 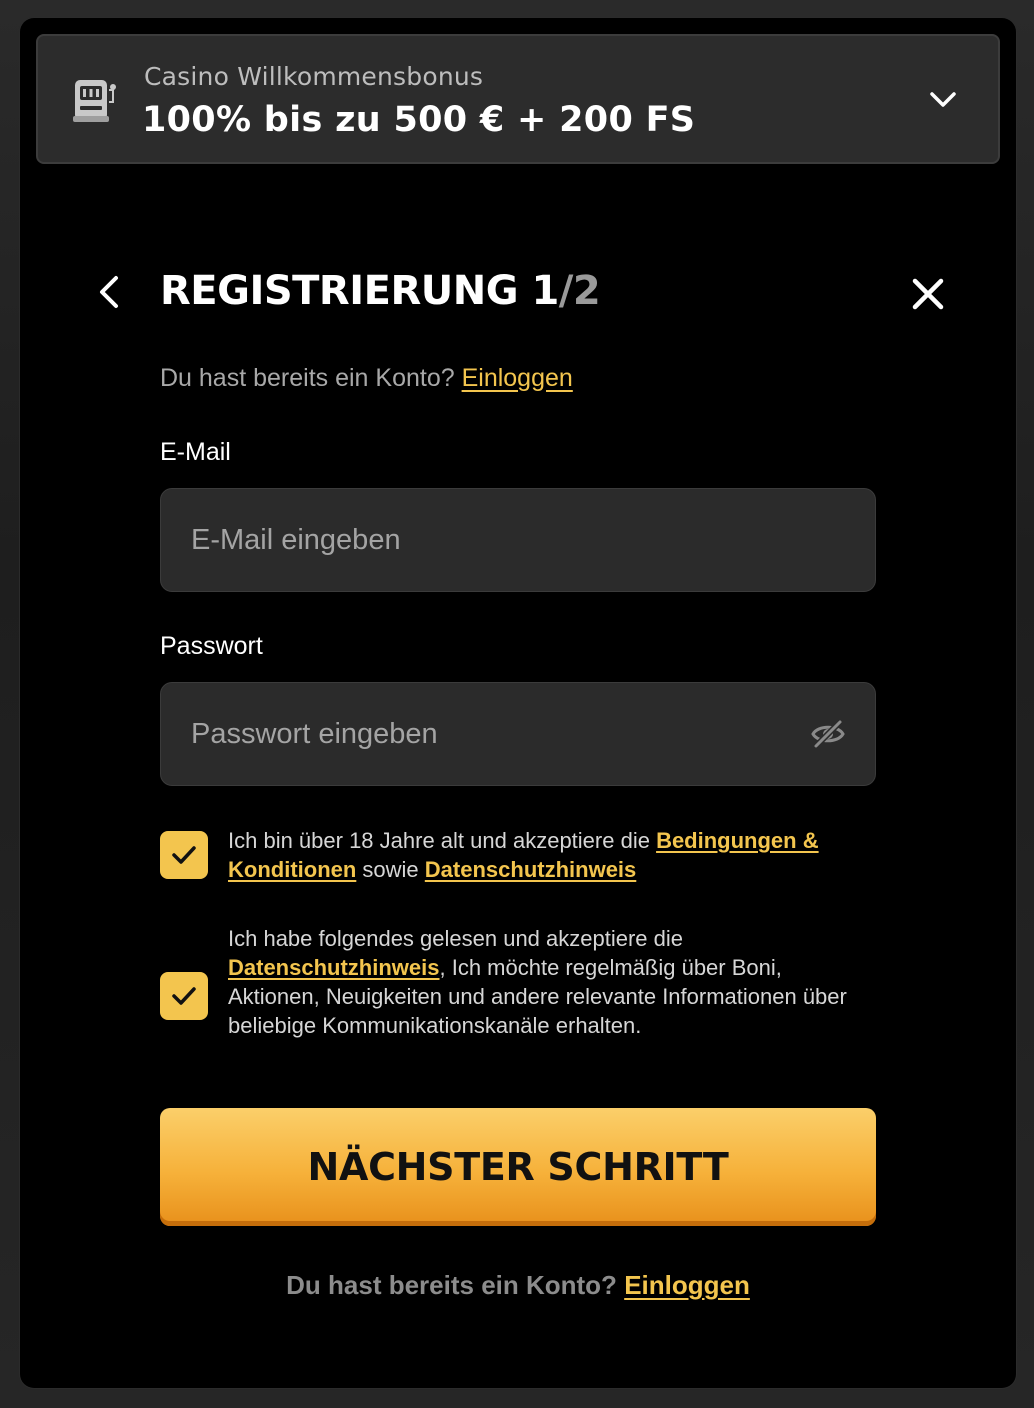 I want to click on login-prompt-text: Du hast bereits ein Konto?, so click(x=307, y=378).